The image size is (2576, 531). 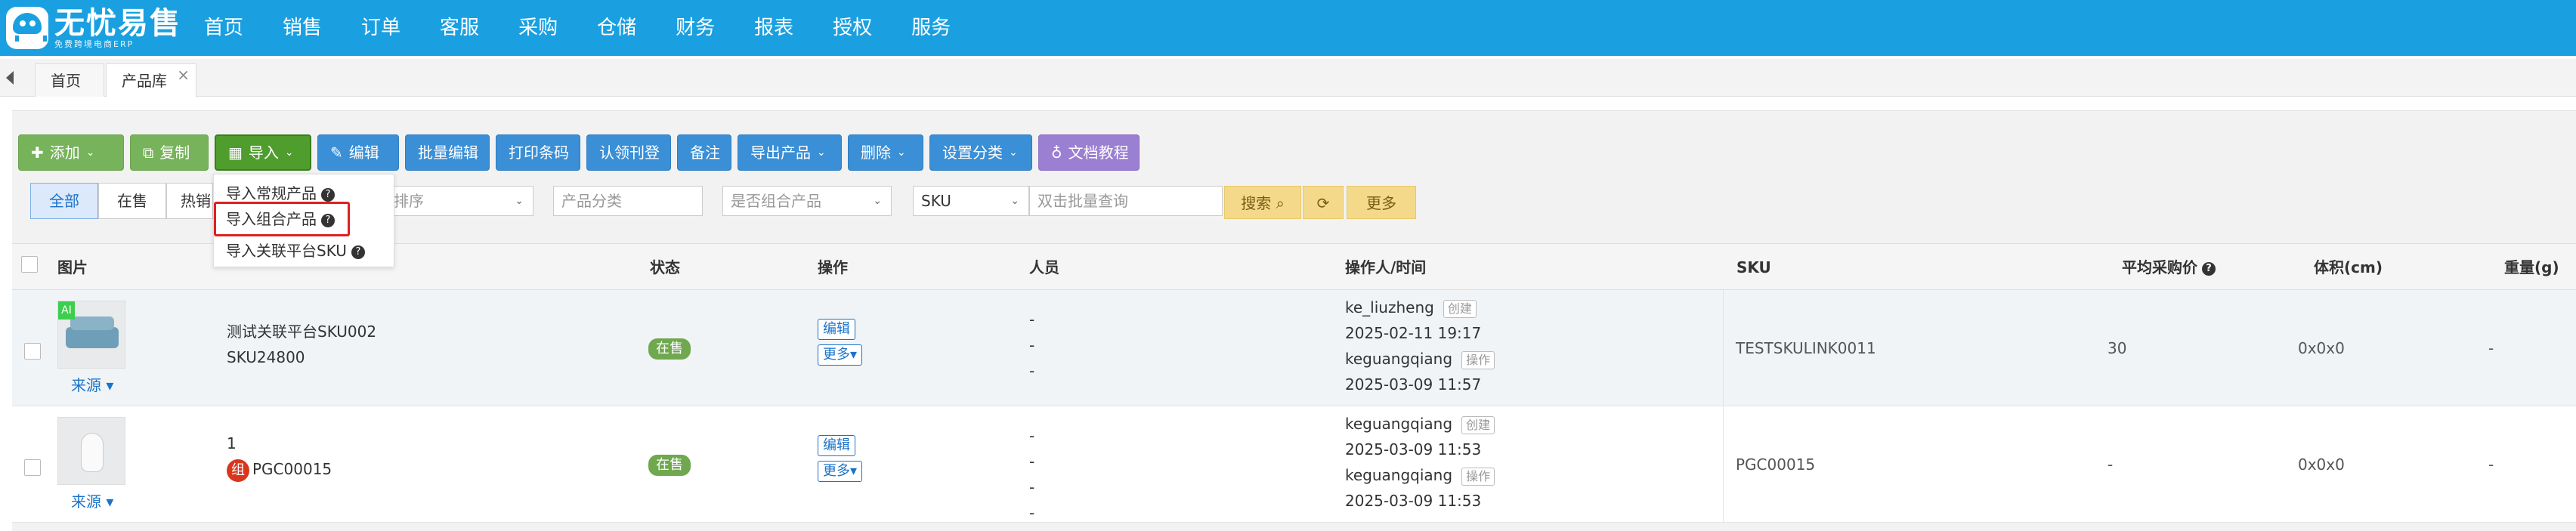 I want to click on close-icon: ×, so click(x=183, y=74).